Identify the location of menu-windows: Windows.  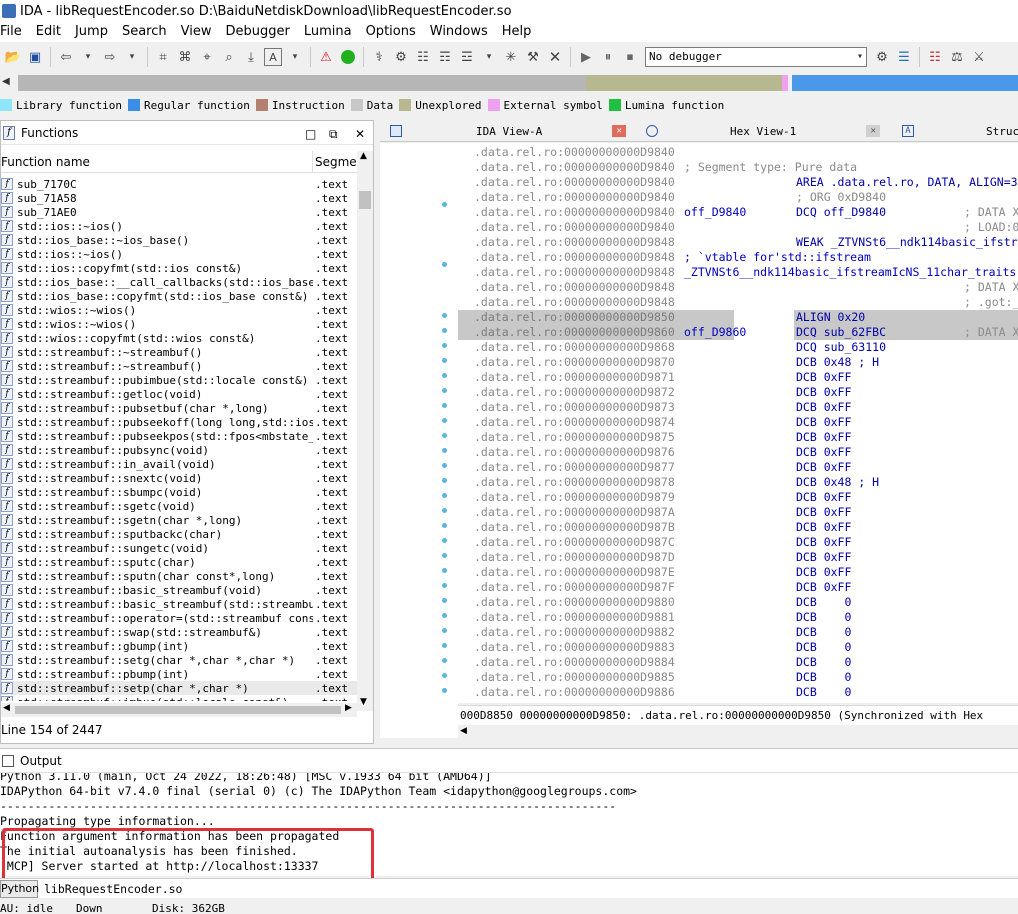
(459, 32).